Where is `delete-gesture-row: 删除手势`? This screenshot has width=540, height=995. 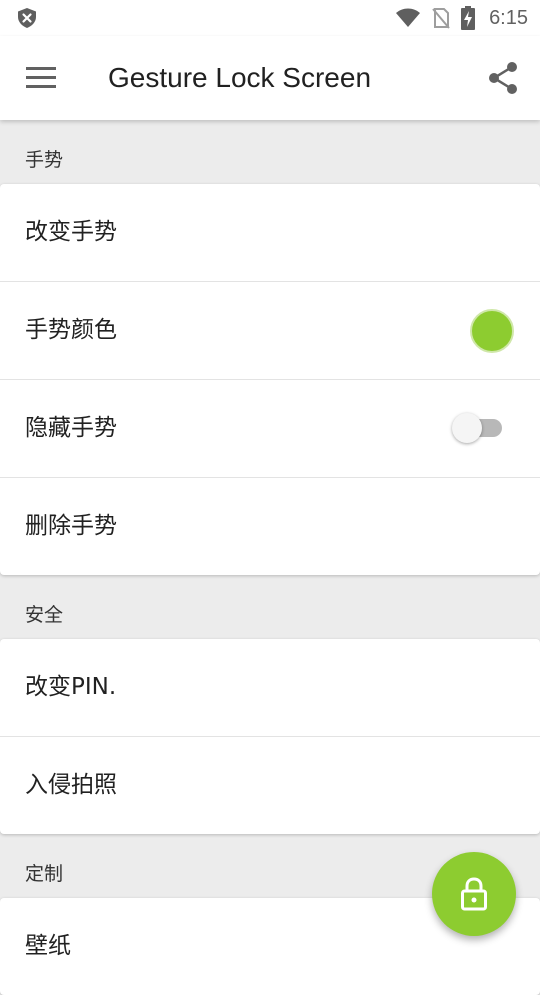 delete-gesture-row: 删除手势 is located at coordinates (270, 526).